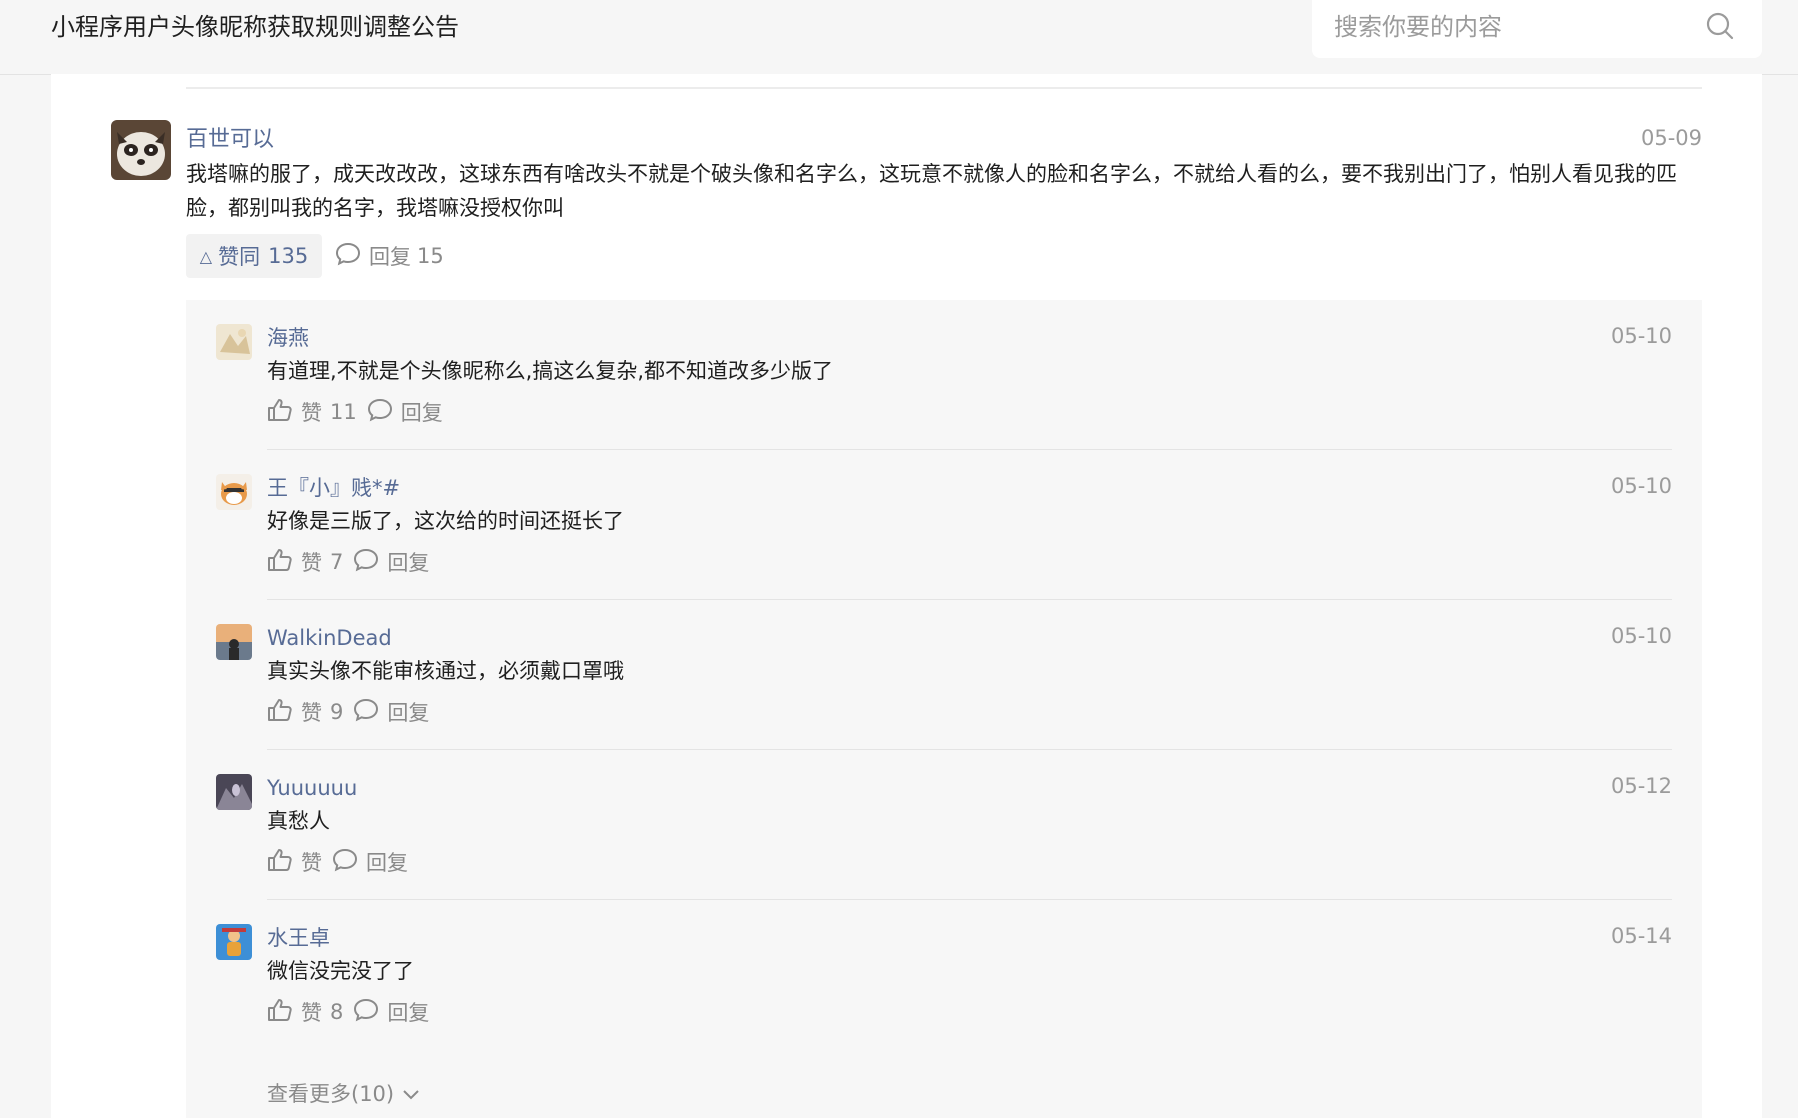 The height and width of the screenshot is (1118, 1798). I want to click on search-input, so click(1514, 27).